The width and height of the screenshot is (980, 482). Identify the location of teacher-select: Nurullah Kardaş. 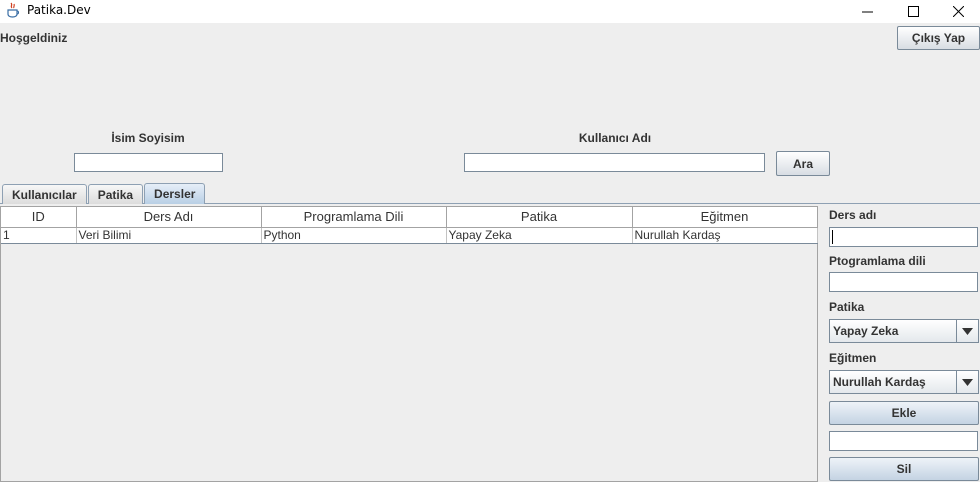
(904, 382).